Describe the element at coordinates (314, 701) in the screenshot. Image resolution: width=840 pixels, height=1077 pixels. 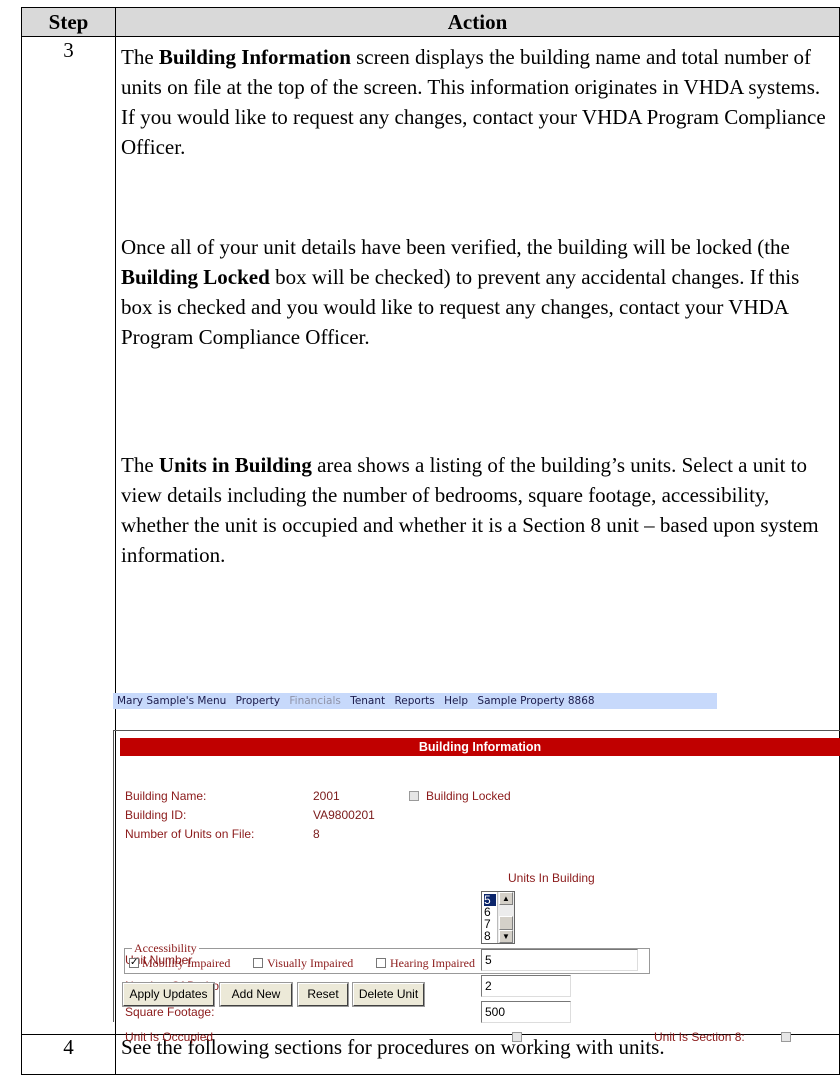
I see `menu-item-financials: Financials` at that location.